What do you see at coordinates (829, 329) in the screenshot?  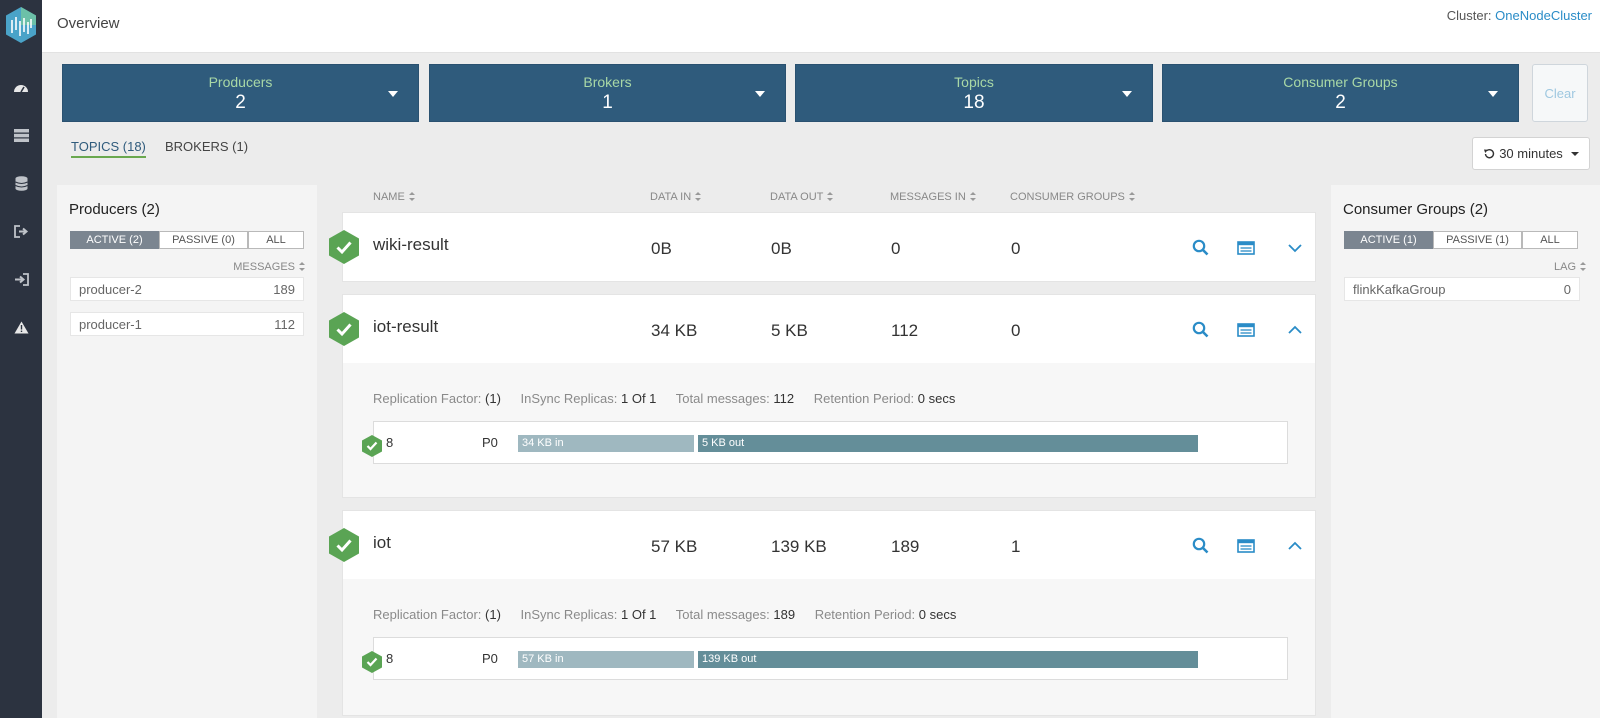 I see `topic-row-header: iot-result 34 KB 5 KB 112 0` at bounding box center [829, 329].